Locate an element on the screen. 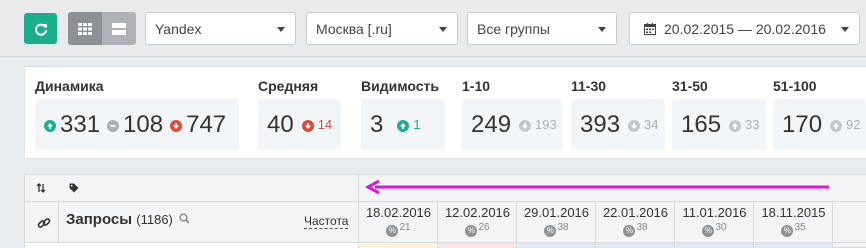  grid-view-button is located at coordinates (85, 28).